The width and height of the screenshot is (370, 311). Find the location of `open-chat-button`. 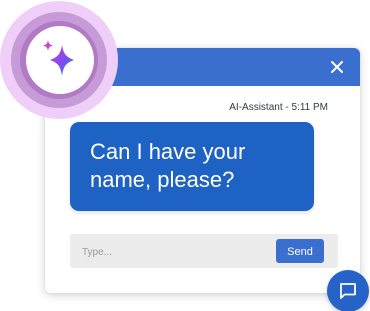

open-chat-button is located at coordinates (348, 290).